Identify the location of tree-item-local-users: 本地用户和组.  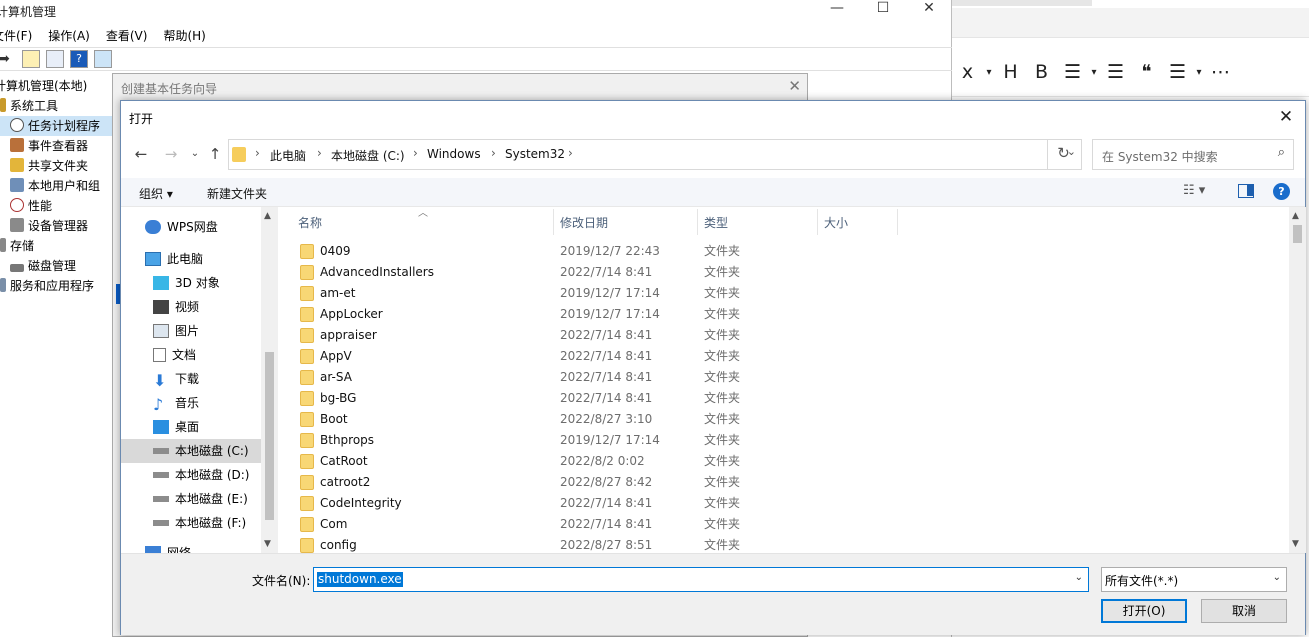
(56, 186).